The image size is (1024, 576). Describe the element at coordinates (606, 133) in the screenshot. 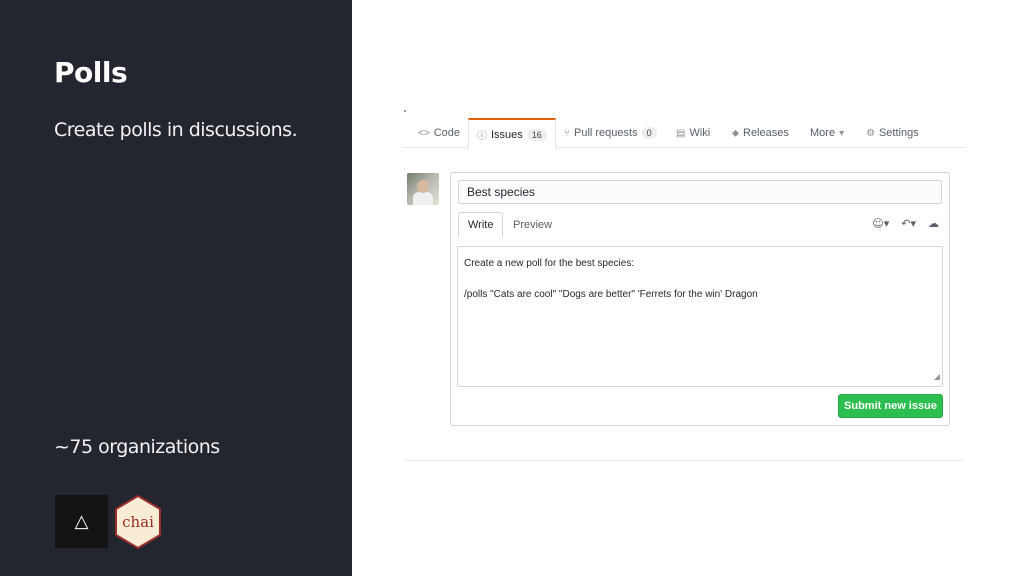

I see `tab-label: Pull requests` at that location.